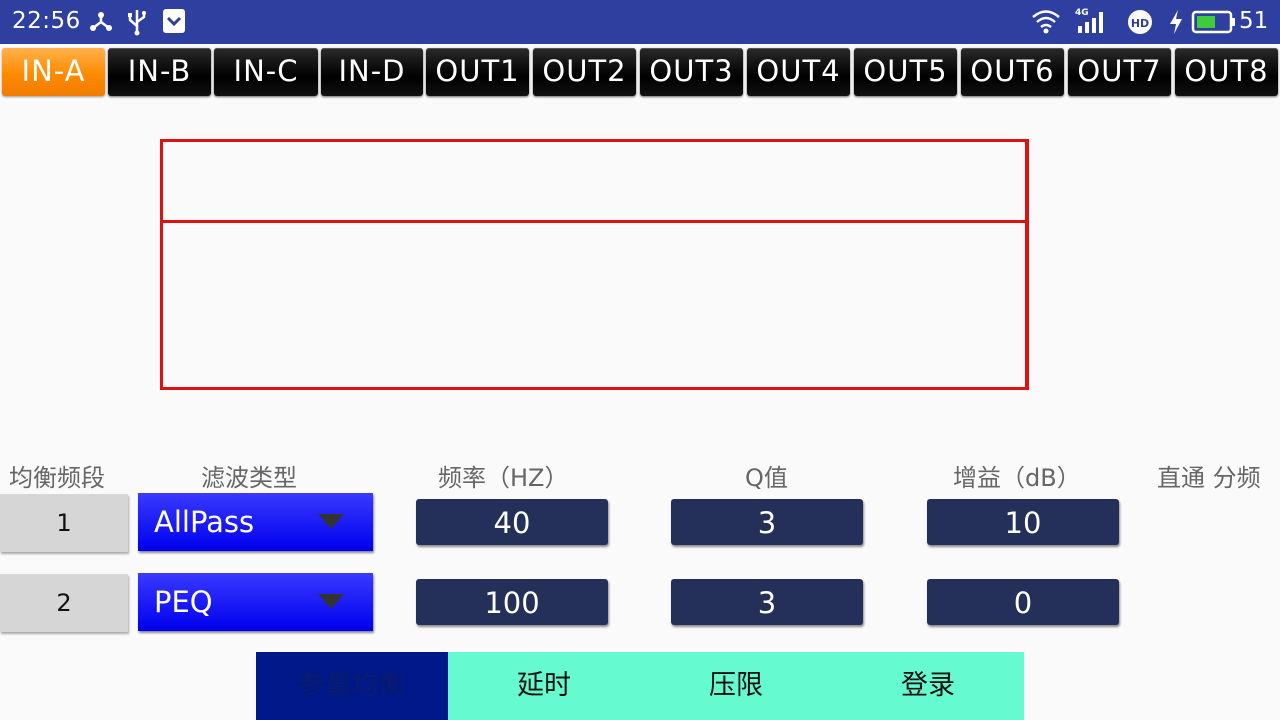 Image resolution: width=1280 pixels, height=720 pixels. What do you see at coordinates (352, 686) in the screenshot?
I see `nav-parametric-eq: 参量均衡` at bounding box center [352, 686].